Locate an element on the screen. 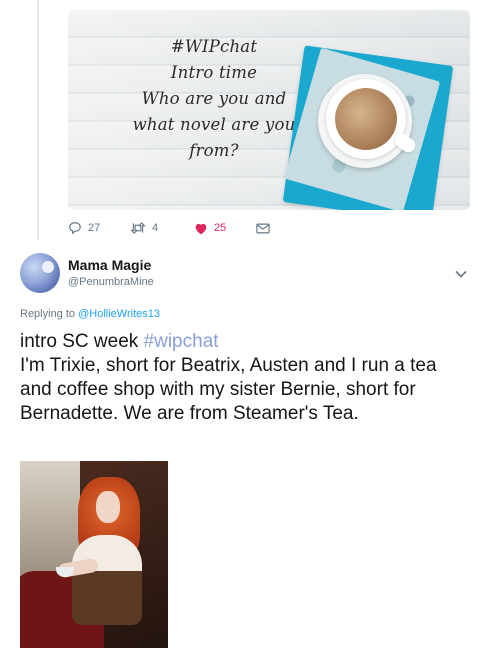 The height and width of the screenshot is (648, 490). reply-count: 27 is located at coordinates (94, 228).